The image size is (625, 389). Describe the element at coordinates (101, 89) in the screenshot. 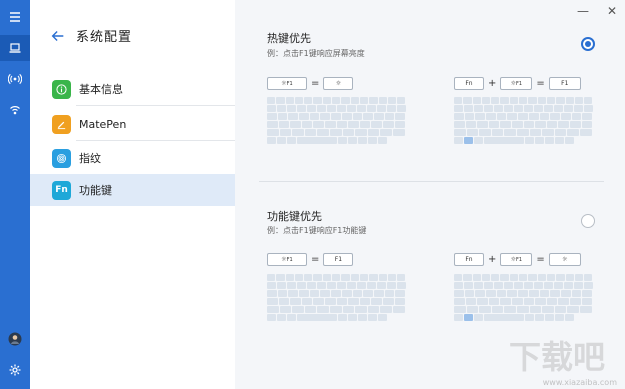

I see `nav-item-label: 基本信息` at that location.